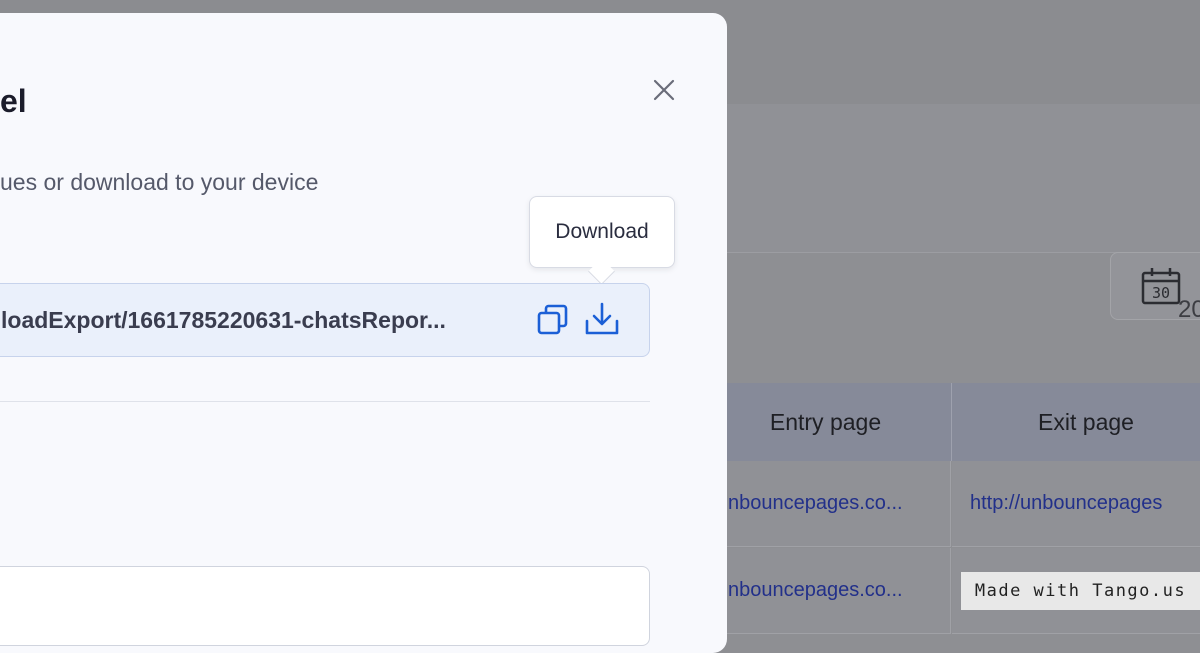  Describe the element at coordinates (1189, 309) in the screenshot. I see `background-partial-value: 20` at that location.